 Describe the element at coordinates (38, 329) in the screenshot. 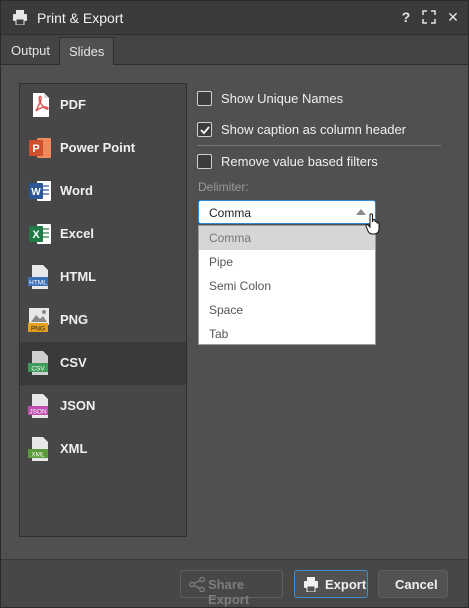

I see `svg-text: PNG` at that location.